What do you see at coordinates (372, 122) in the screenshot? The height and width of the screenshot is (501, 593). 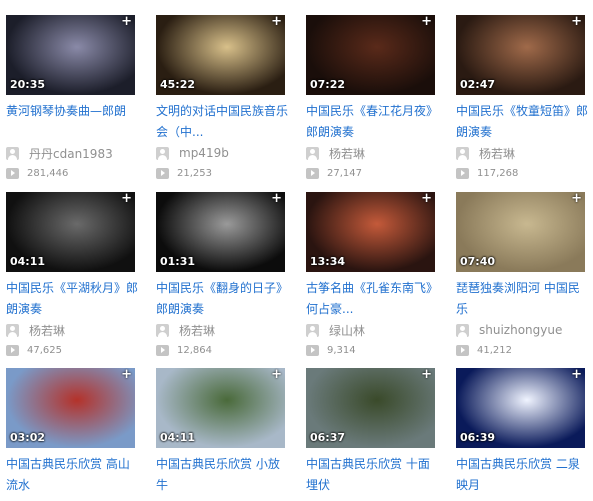 I see `video-title-link: 中国民乐《春江花月夜》郎朗演奏` at bounding box center [372, 122].